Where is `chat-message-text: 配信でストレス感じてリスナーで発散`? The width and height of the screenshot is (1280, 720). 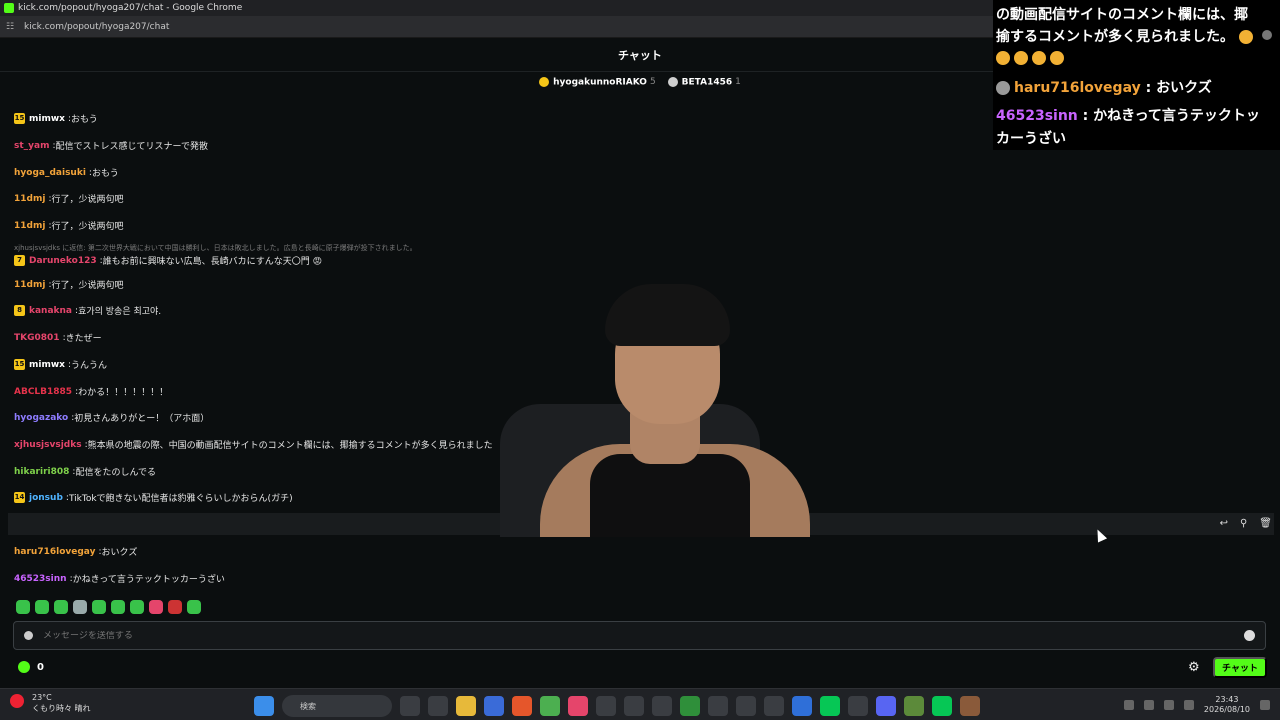
chat-message-text: 配信でストレス感じてリスナーで発散 is located at coordinates (131, 147).